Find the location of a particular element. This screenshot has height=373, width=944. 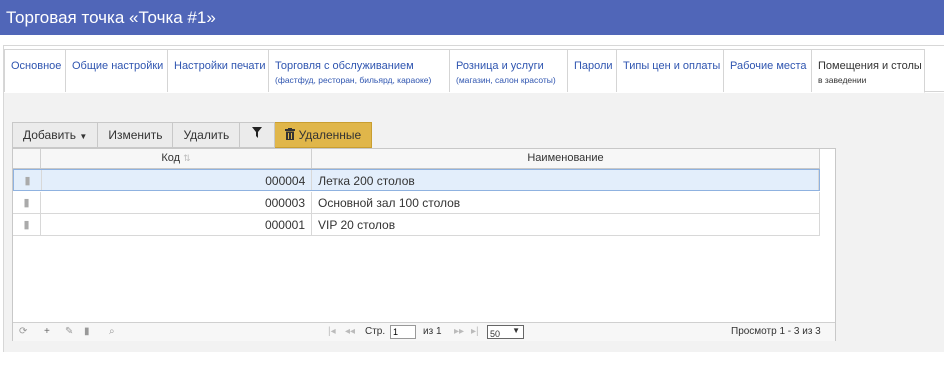

row-name: VIP 20 столов is located at coordinates (566, 224).